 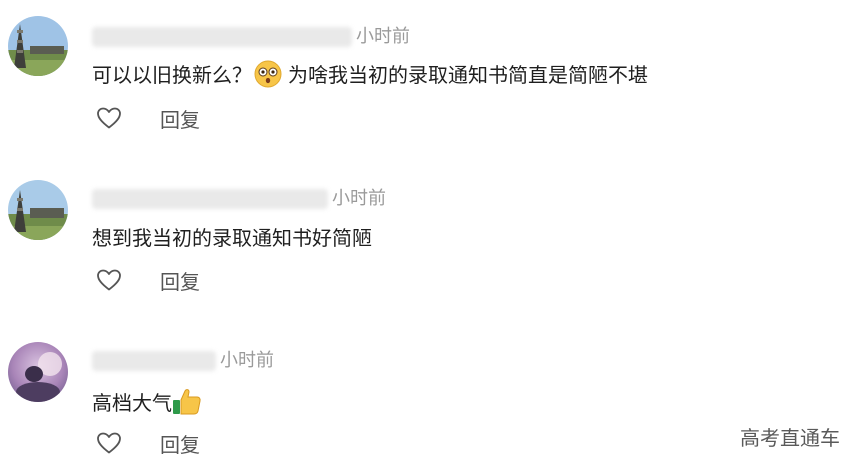 What do you see at coordinates (132, 403) in the screenshot?
I see `comment-text-part: 高档大气` at bounding box center [132, 403].